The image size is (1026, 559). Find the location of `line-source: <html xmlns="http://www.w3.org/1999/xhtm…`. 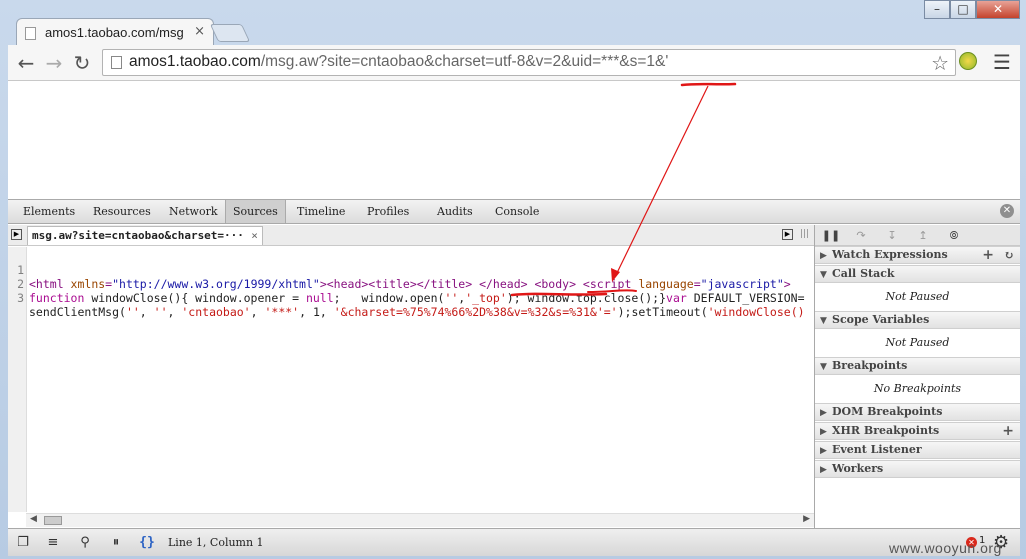

line-source: <html xmlns="http://www.w3.org/1999/xhtm… is located at coordinates (410, 284).